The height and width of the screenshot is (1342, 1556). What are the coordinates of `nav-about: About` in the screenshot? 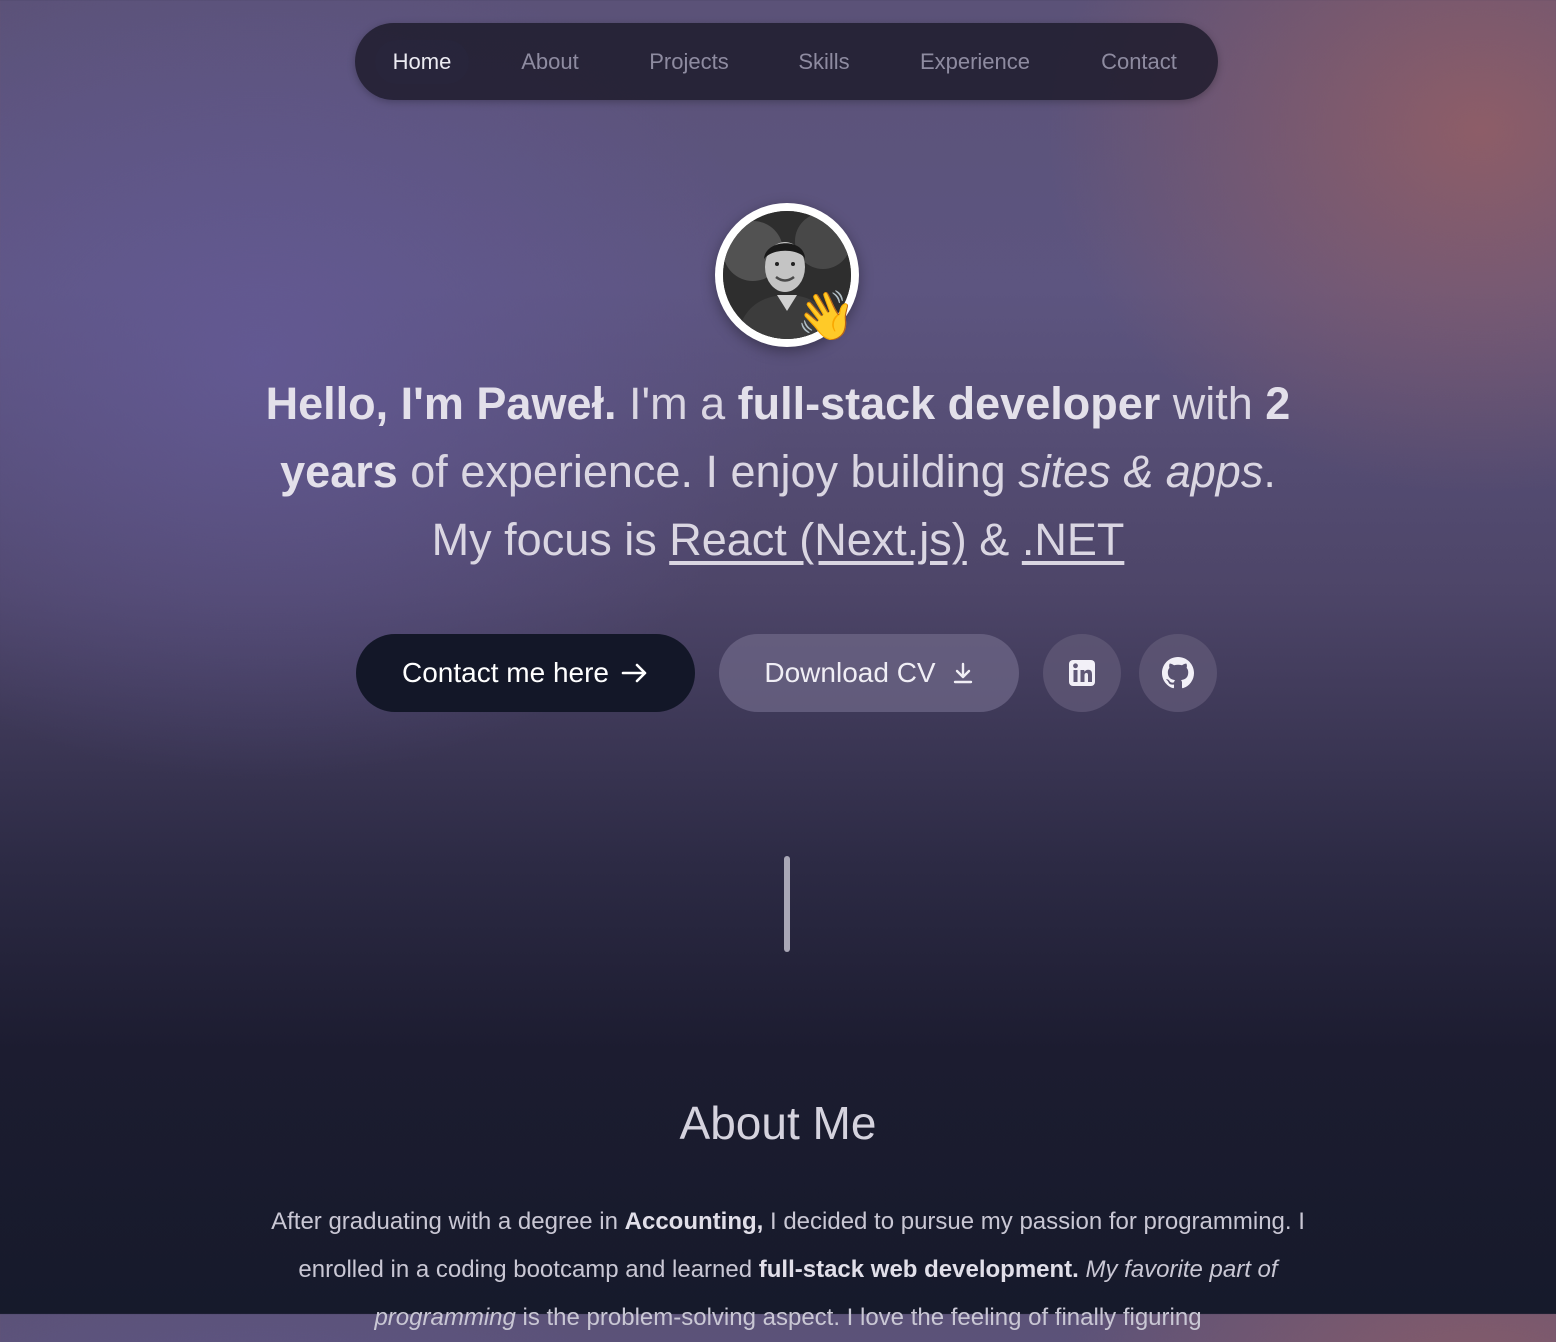 It's located at (550, 62).